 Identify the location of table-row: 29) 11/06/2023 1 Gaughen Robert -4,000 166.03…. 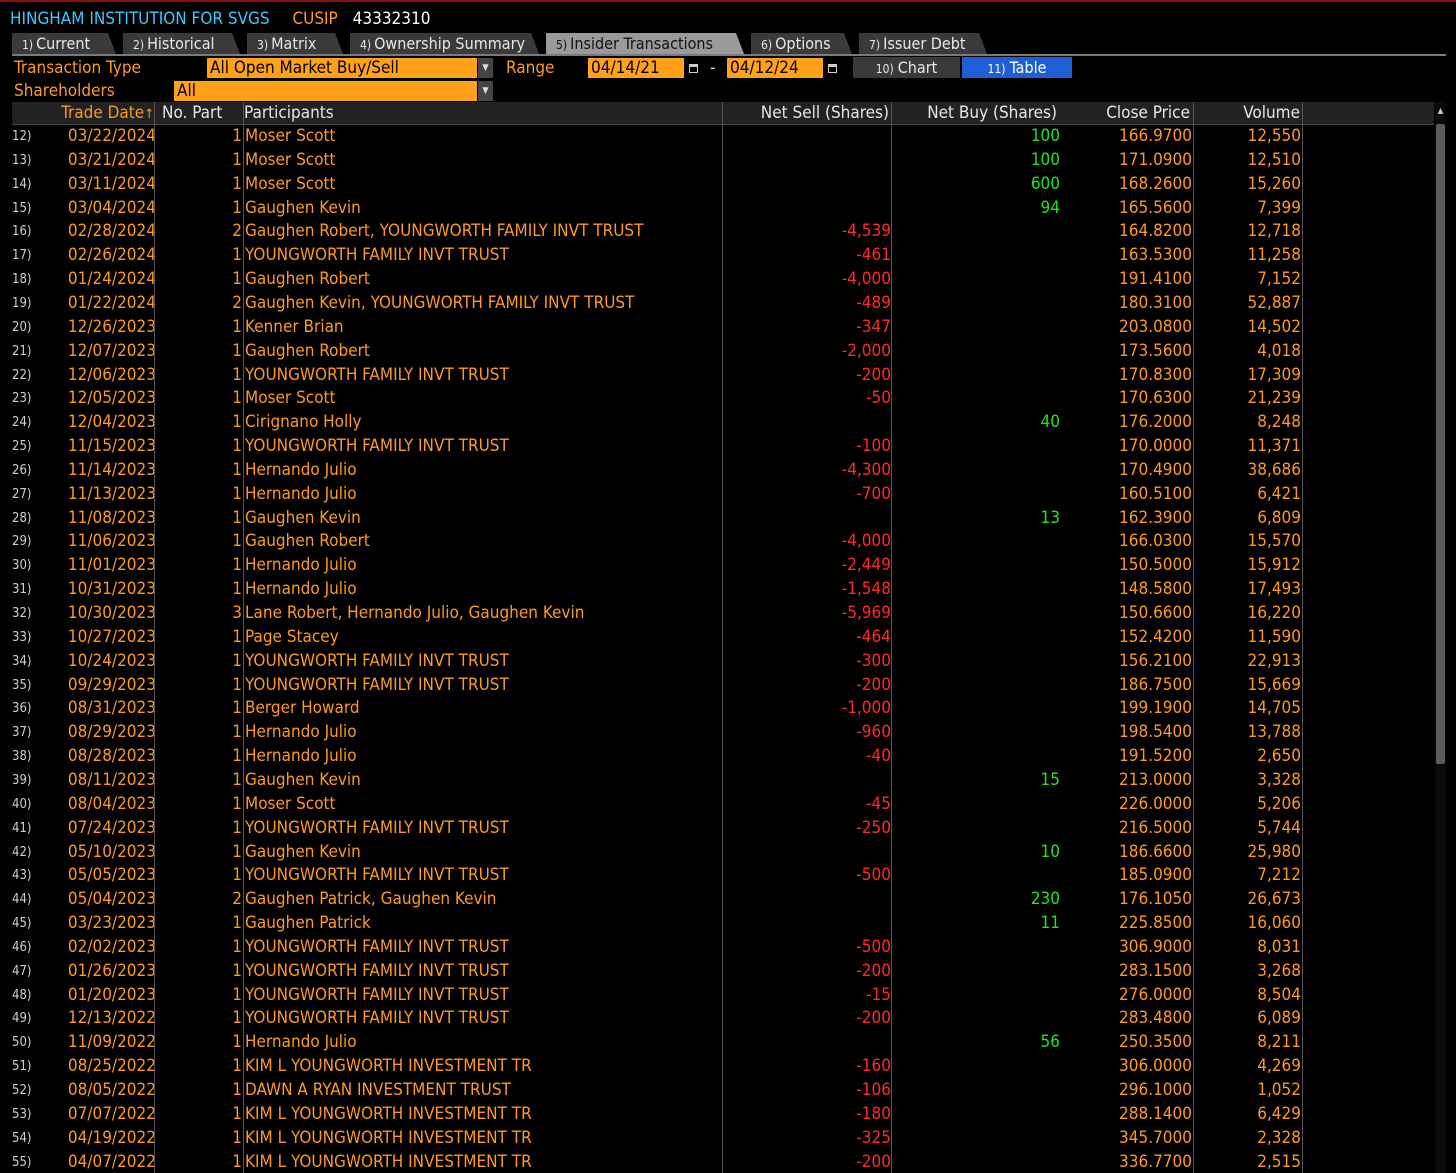
(723, 542).